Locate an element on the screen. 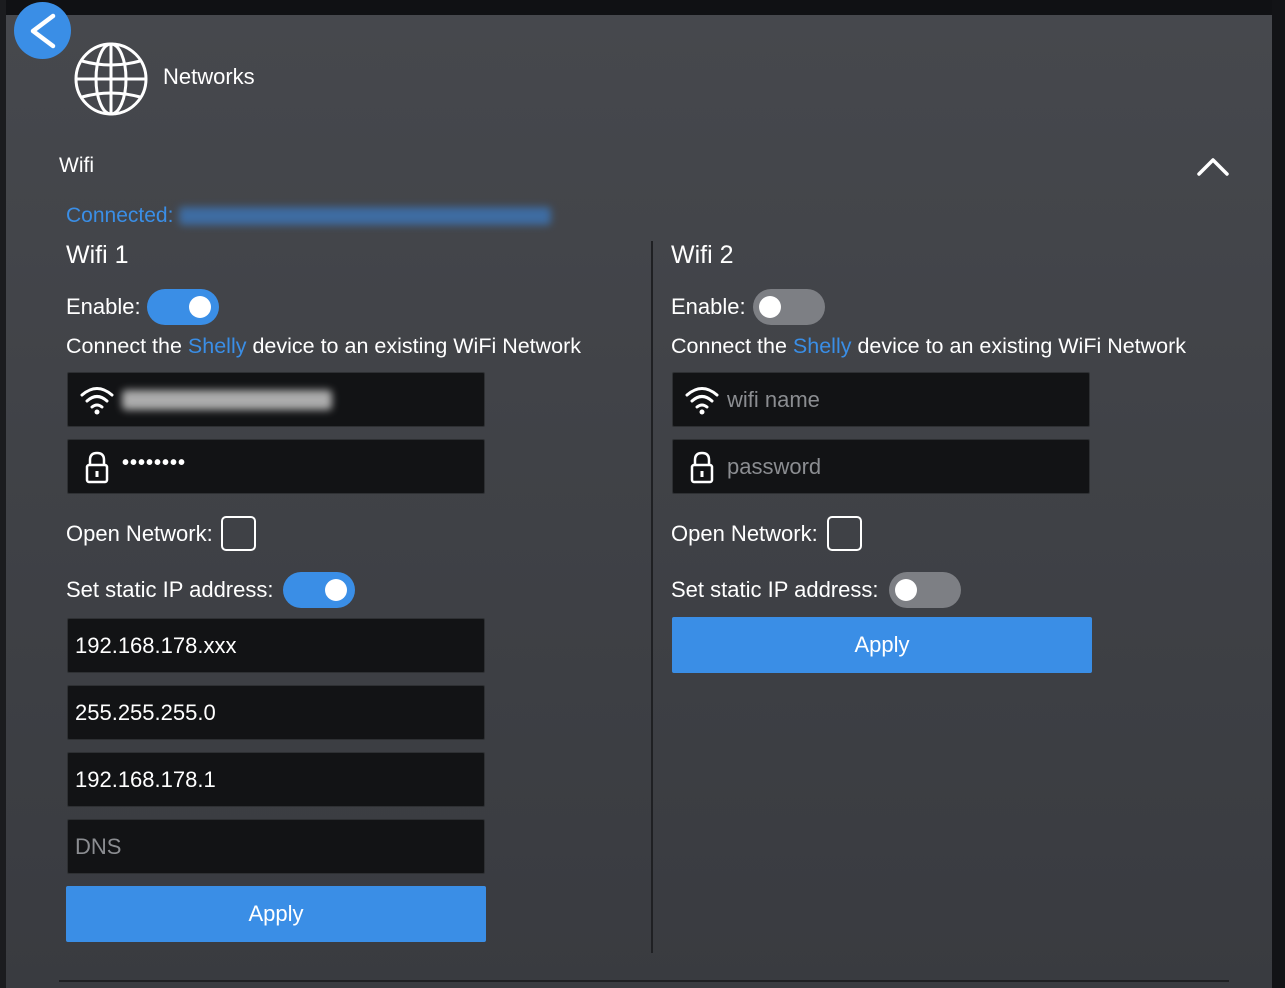 This screenshot has width=1285, height=988. page-title: Networks is located at coordinates (209, 76).